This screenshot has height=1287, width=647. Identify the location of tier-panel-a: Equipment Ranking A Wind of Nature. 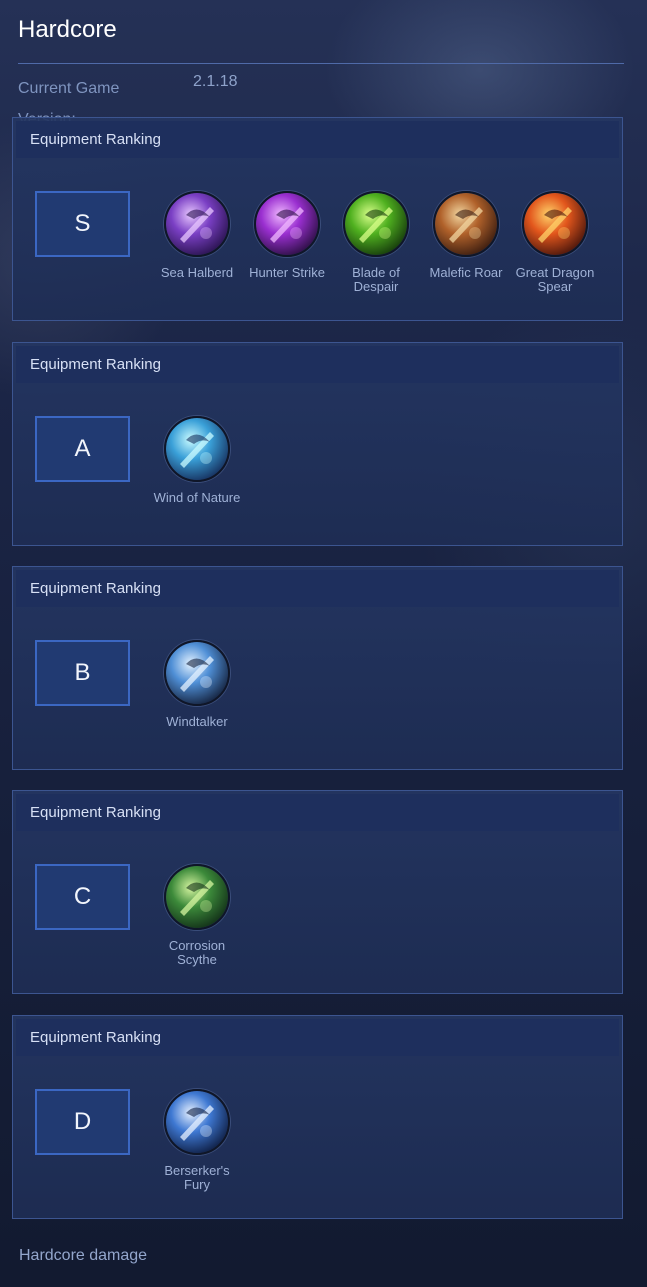
(317, 444).